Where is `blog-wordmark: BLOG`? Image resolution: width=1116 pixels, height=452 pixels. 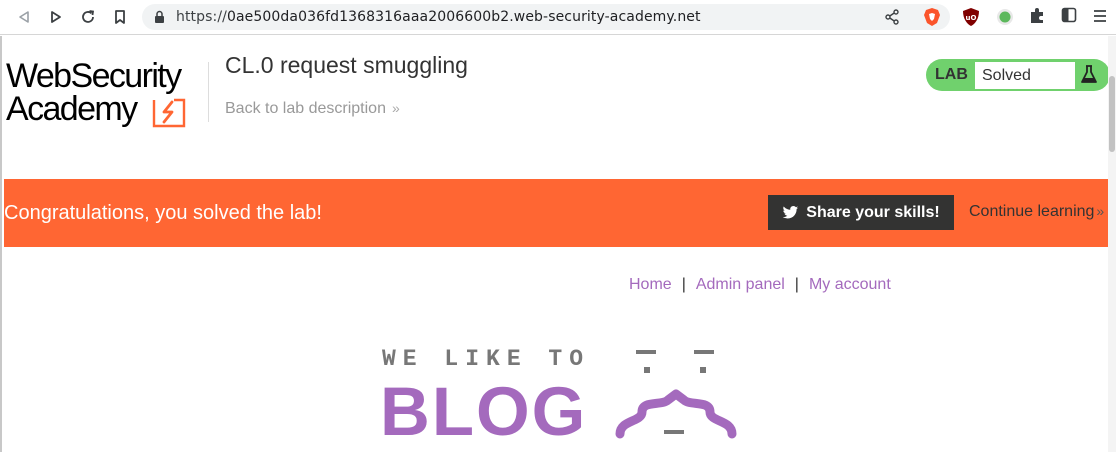 blog-wordmark: BLOG is located at coordinates (484, 411).